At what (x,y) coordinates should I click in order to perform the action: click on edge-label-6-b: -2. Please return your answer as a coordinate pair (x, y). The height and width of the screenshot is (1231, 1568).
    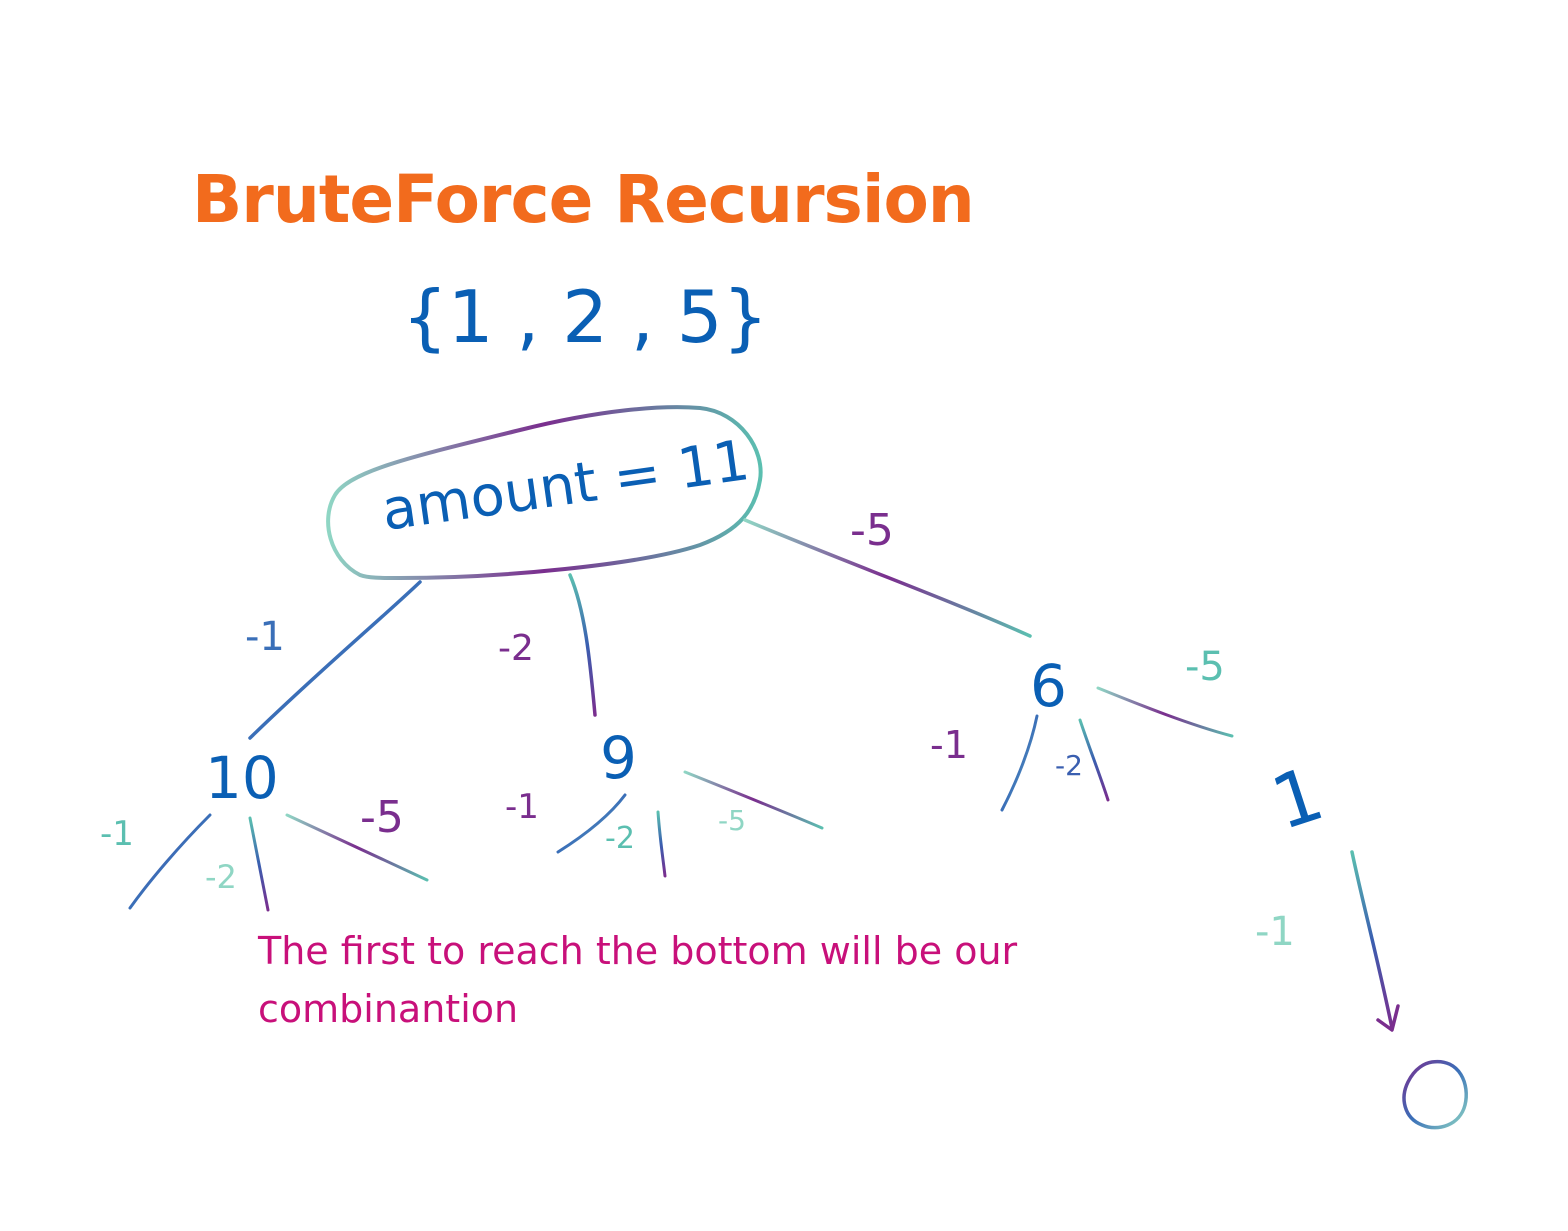
    Looking at the image, I should click on (1069, 765).